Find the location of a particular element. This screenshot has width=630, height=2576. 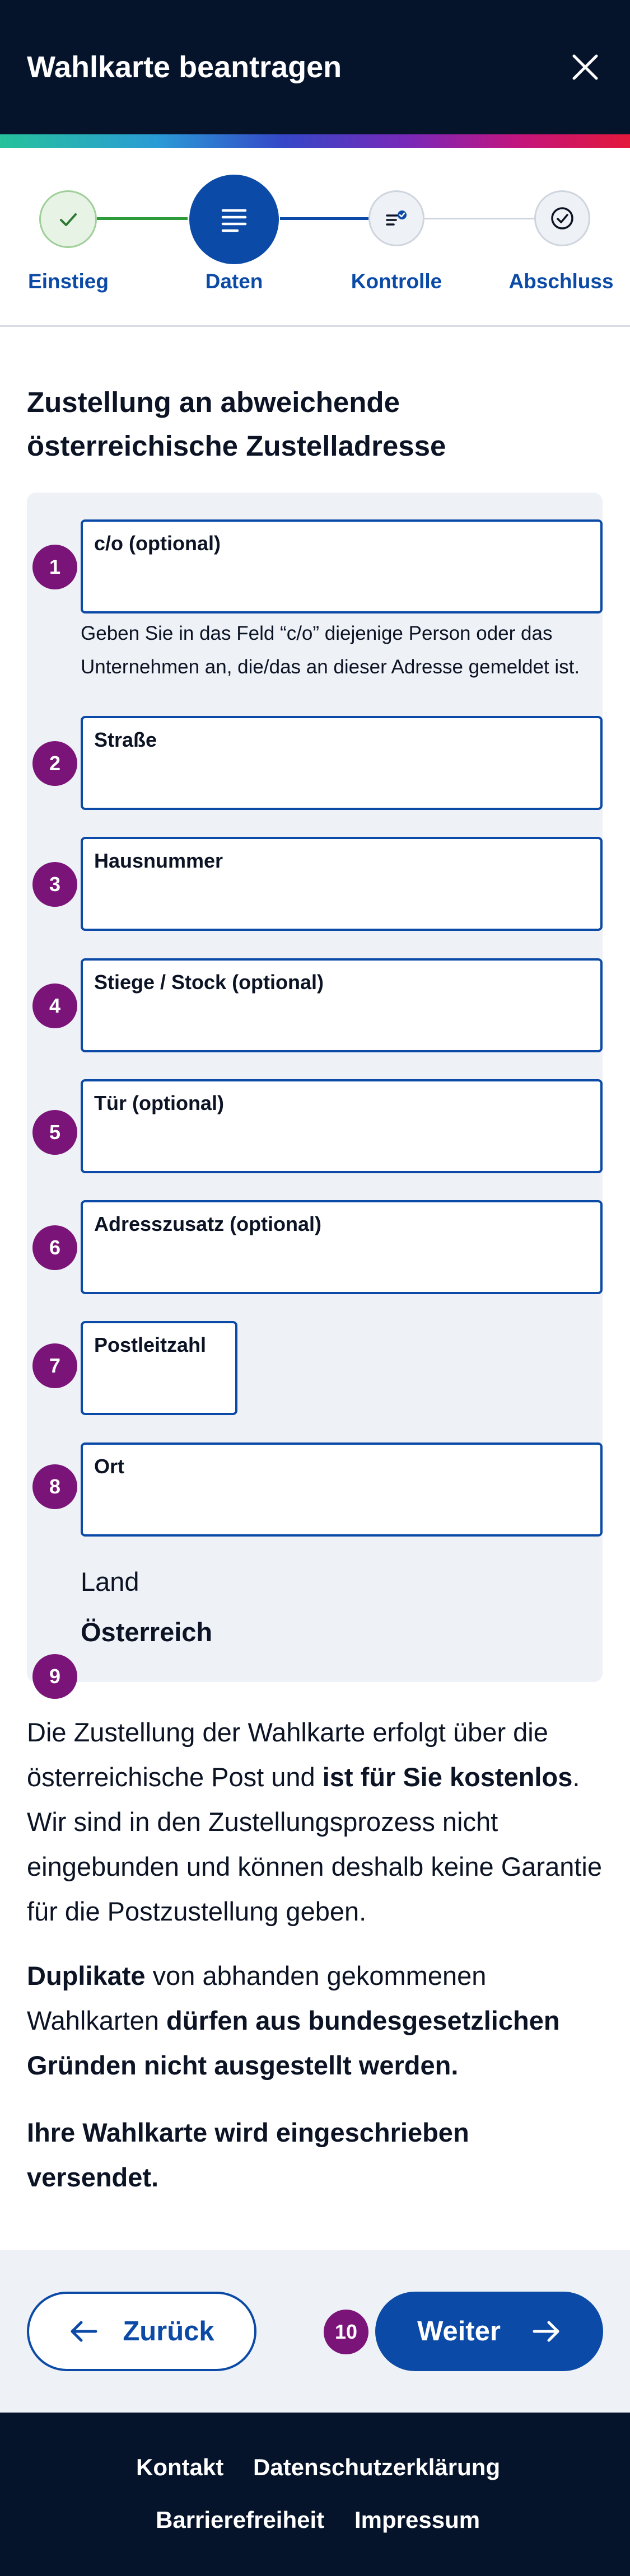

step-badge: 2 is located at coordinates (55, 764).